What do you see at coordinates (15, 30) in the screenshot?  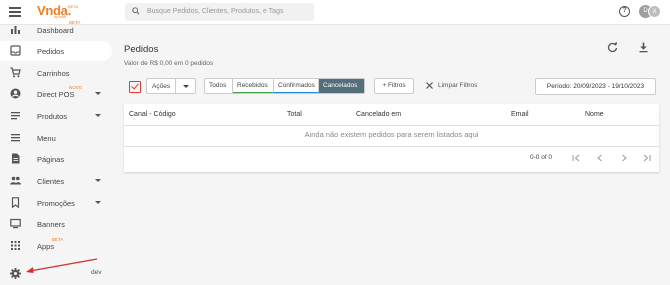 I see `bar-chart-icon` at bounding box center [15, 30].